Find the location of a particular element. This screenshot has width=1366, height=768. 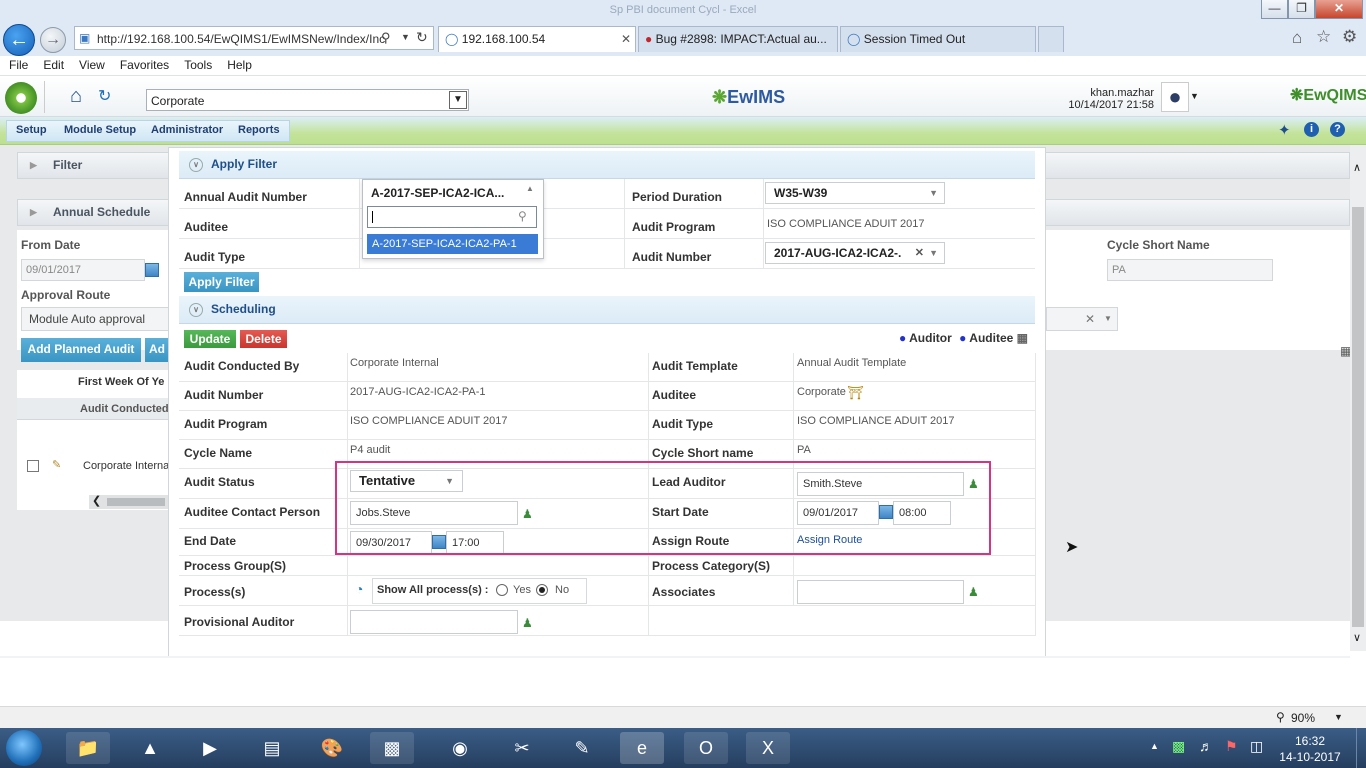

ie-taskbar-icon: e is located at coordinates (642, 748).